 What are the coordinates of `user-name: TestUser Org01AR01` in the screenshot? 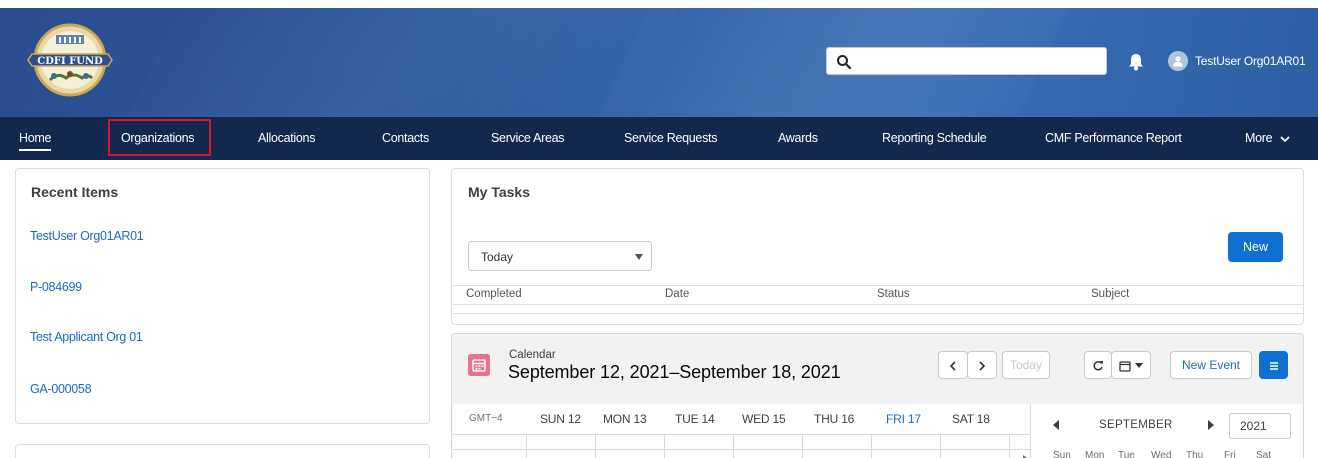 It's located at (1250, 61).